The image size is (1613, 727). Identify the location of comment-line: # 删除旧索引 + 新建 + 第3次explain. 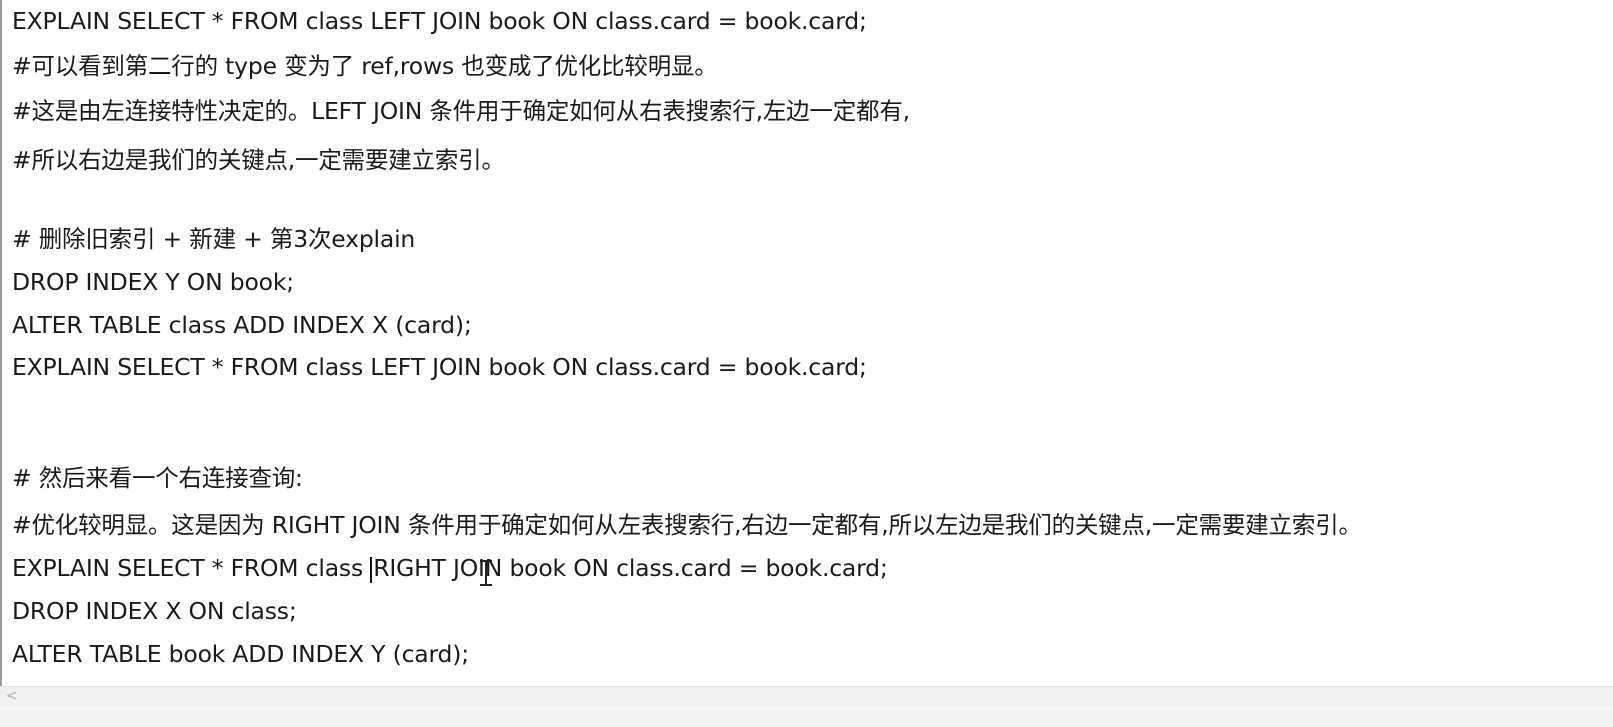
(213, 239).